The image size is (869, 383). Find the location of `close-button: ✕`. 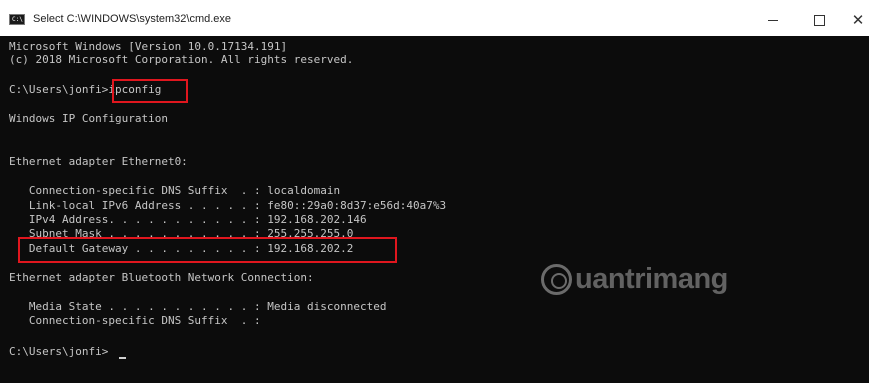

close-button: ✕ is located at coordinates (856, 20).